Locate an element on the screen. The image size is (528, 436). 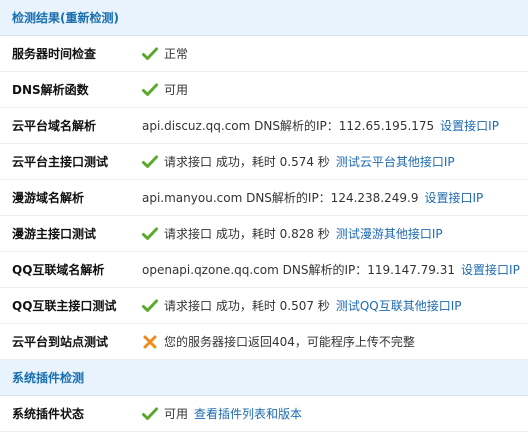
test-manyou-ip-link: 测试漫游其他接口IP is located at coordinates (389, 233).